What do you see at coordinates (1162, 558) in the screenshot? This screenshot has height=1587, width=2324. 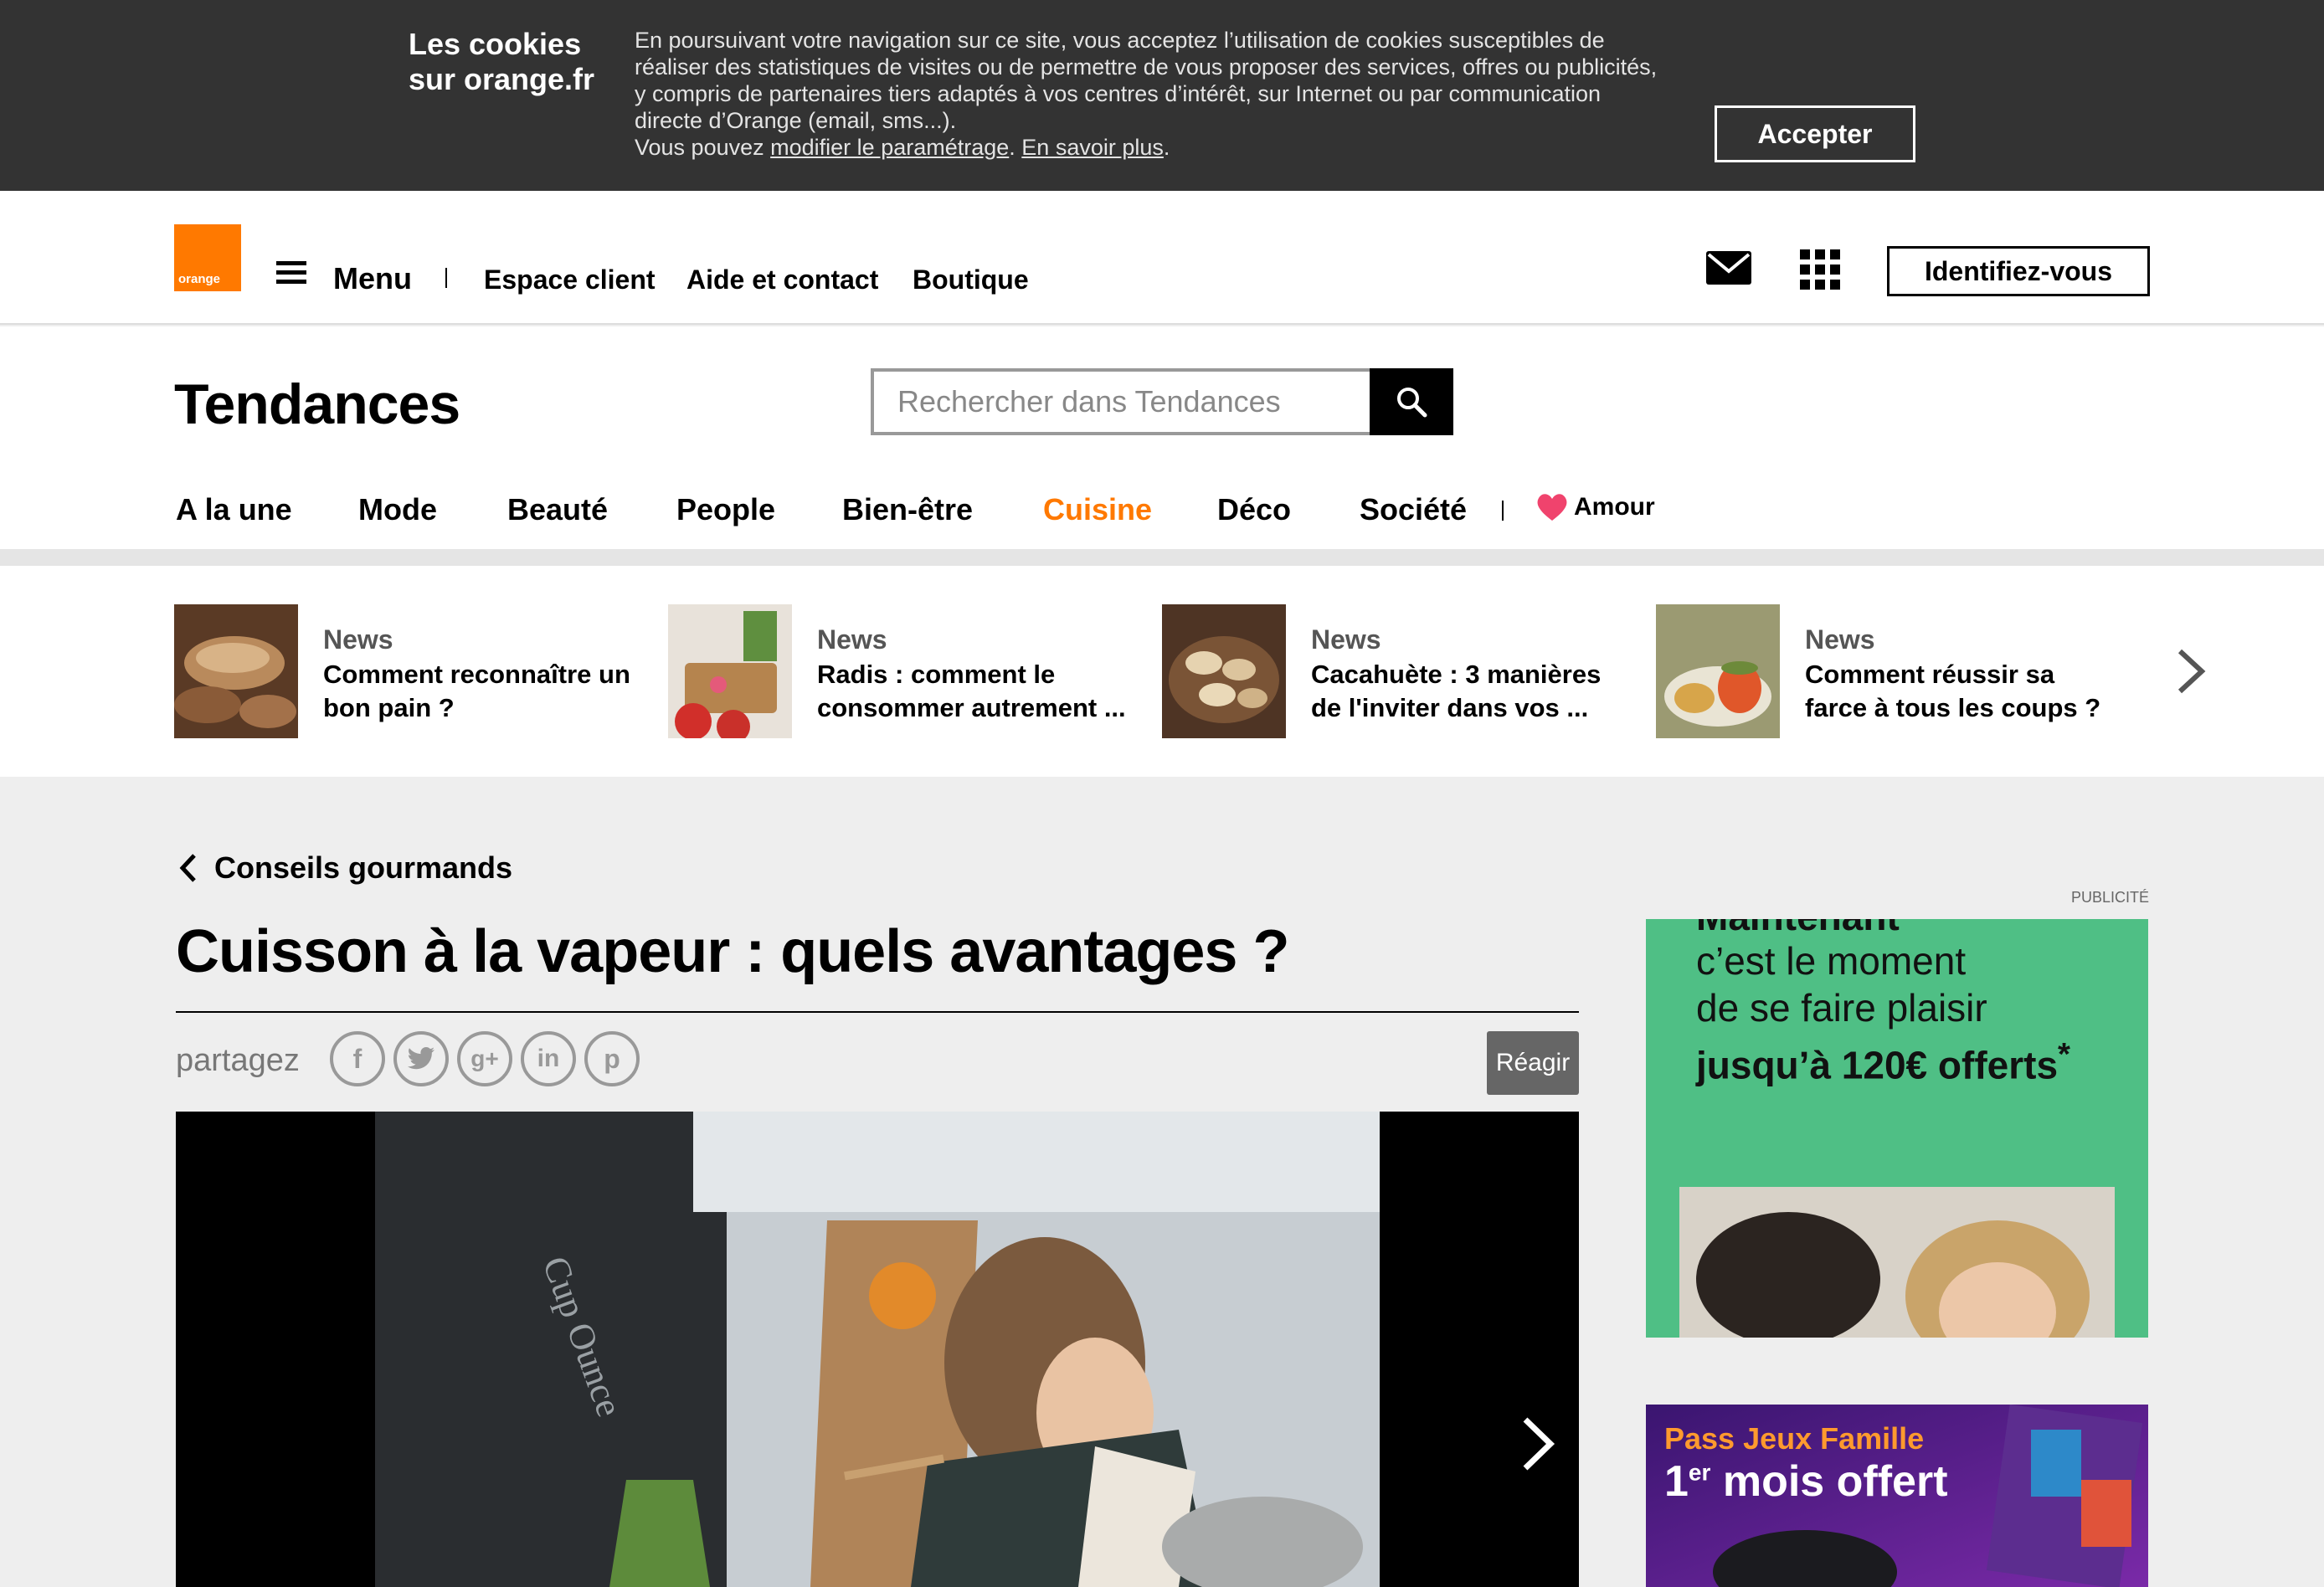 I see `separator-bar` at bounding box center [1162, 558].